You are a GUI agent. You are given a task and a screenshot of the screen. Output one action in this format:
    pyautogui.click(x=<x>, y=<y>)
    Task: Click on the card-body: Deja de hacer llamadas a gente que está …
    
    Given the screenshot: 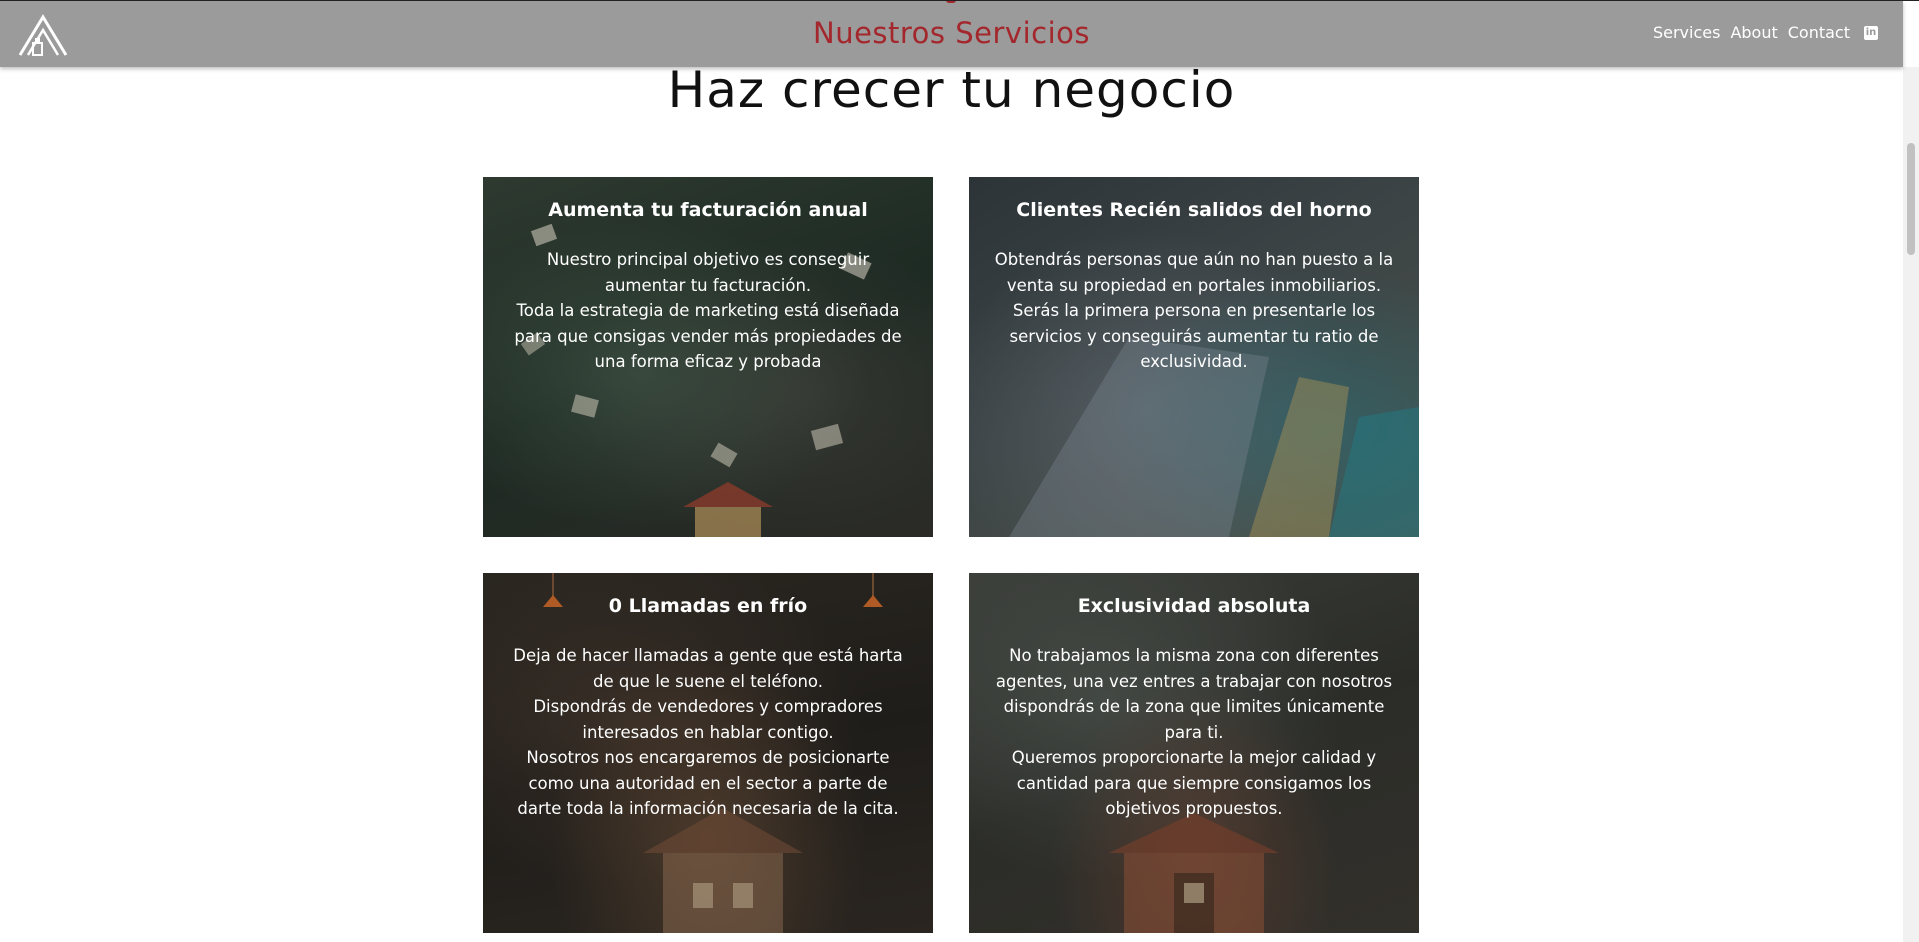 What is the action you would take?
    pyautogui.click(x=708, y=732)
    